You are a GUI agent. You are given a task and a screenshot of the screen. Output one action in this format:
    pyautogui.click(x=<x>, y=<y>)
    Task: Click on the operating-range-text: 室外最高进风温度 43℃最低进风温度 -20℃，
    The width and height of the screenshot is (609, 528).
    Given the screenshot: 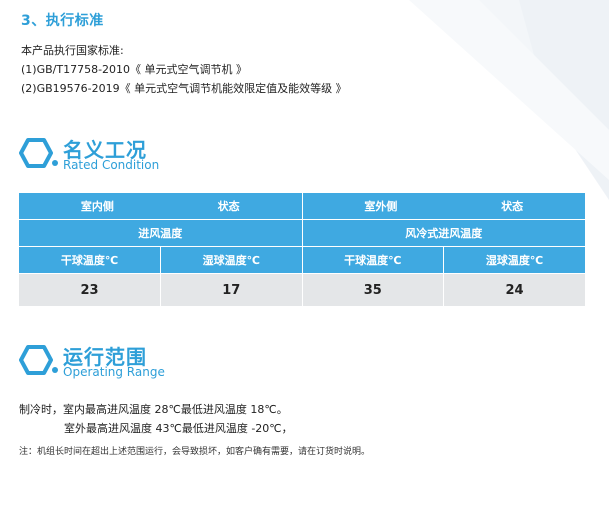 What is the action you would take?
    pyautogui.click(x=178, y=428)
    